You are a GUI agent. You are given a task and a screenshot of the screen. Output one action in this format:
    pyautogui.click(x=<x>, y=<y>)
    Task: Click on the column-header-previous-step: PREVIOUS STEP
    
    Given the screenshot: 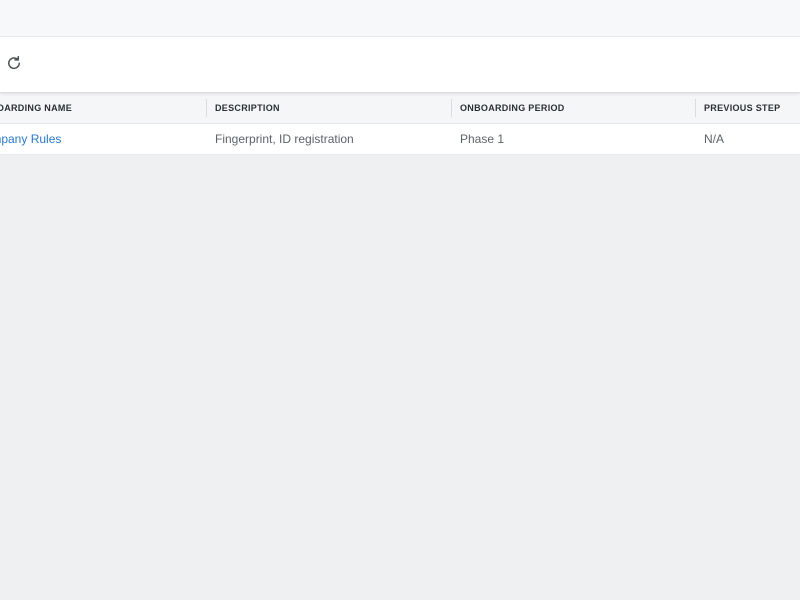 What is the action you would take?
    pyautogui.click(x=752, y=108)
    